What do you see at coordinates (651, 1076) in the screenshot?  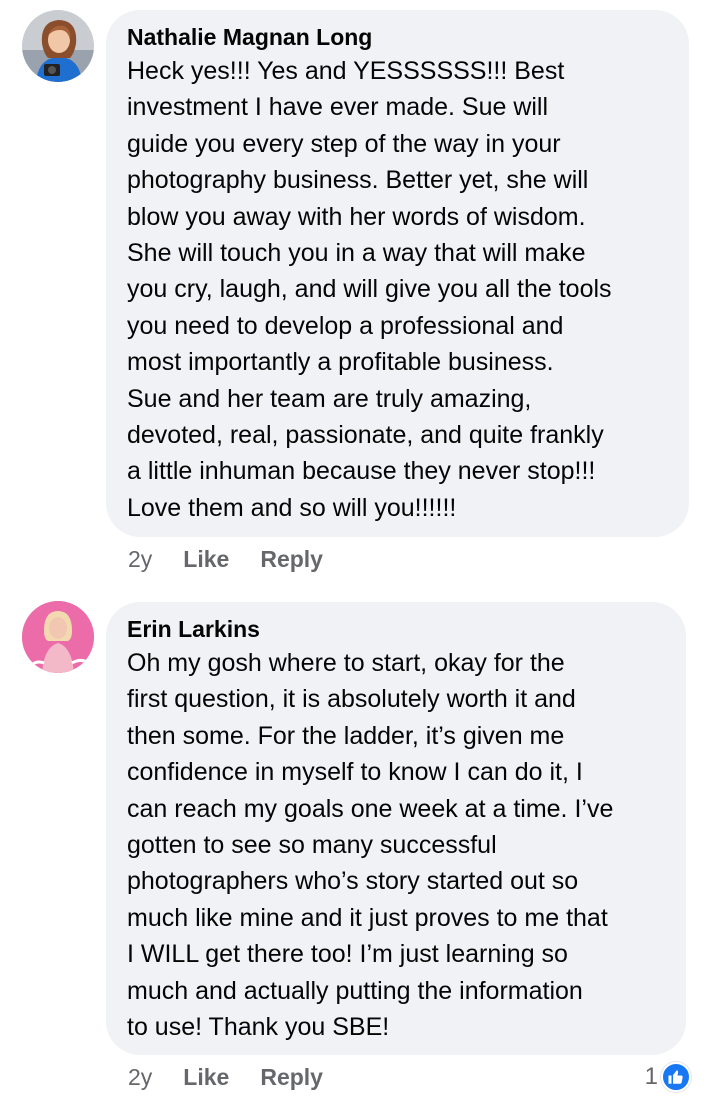 I see `reaction-count: 1` at bounding box center [651, 1076].